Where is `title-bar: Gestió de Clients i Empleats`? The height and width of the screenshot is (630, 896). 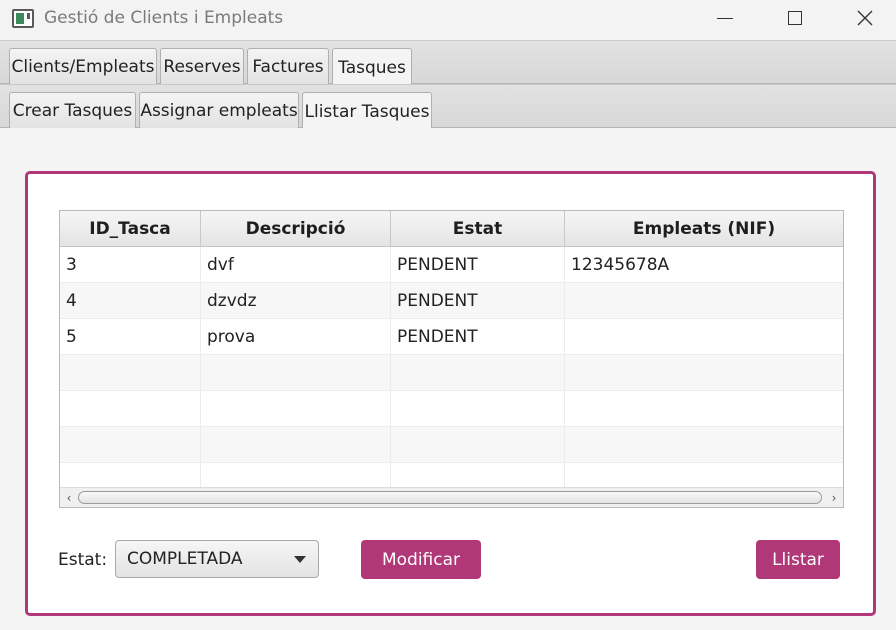
title-bar: Gestió de Clients i Empleats is located at coordinates (448, 20).